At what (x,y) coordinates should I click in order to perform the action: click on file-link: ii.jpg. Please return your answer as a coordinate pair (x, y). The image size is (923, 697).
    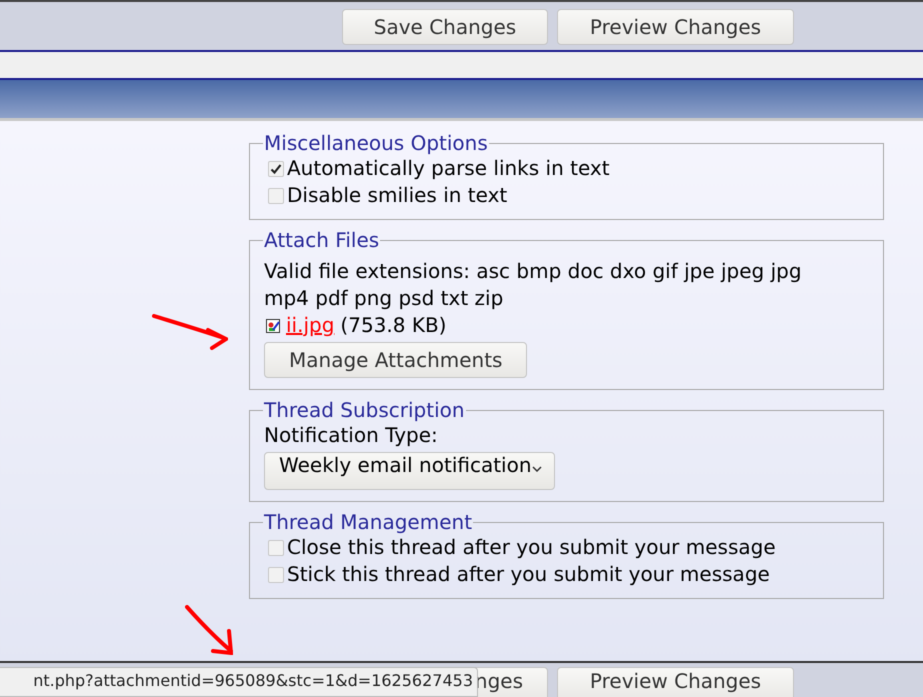
    Looking at the image, I should click on (310, 325).